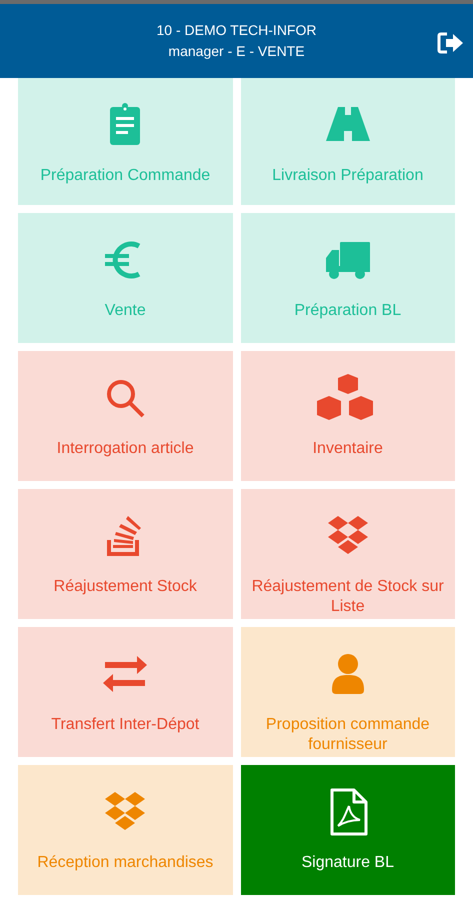 The width and height of the screenshot is (473, 918). Describe the element at coordinates (125, 141) in the screenshot. I see `menu-tile: Préparation Commande` at that location.